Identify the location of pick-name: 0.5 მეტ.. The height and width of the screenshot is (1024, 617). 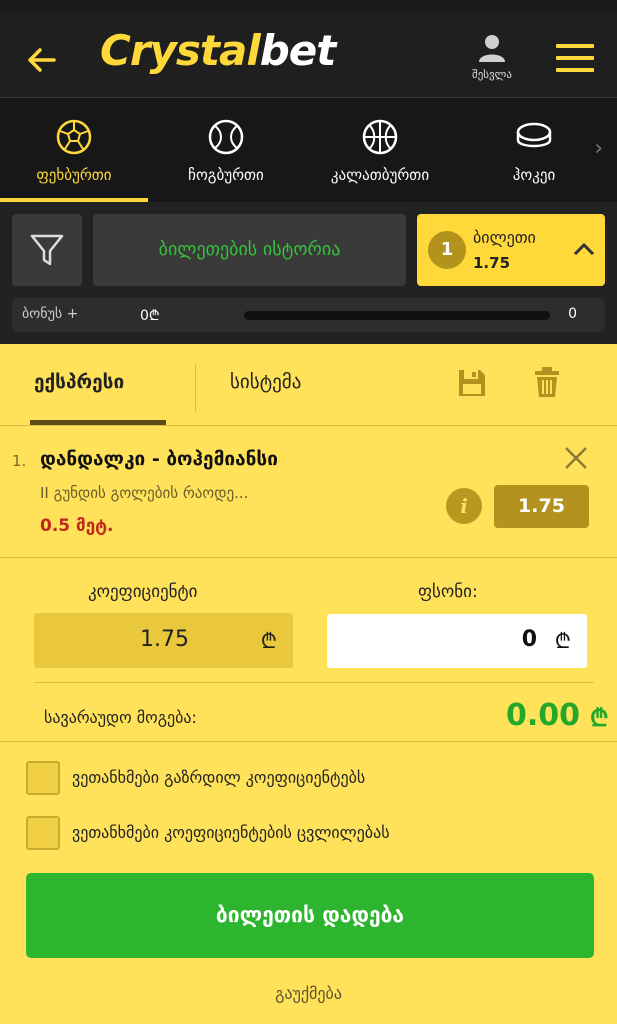
(77, 526).